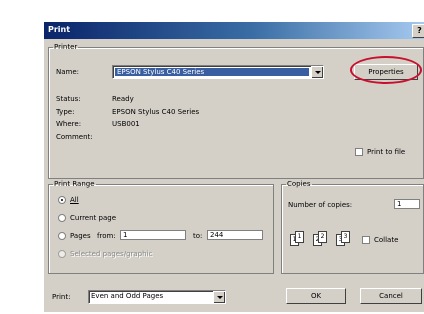  What do you see at coordinates (74, 184) in the screenshot?
I see `print-range-label: Print Range` at bounding box center [74, 184].